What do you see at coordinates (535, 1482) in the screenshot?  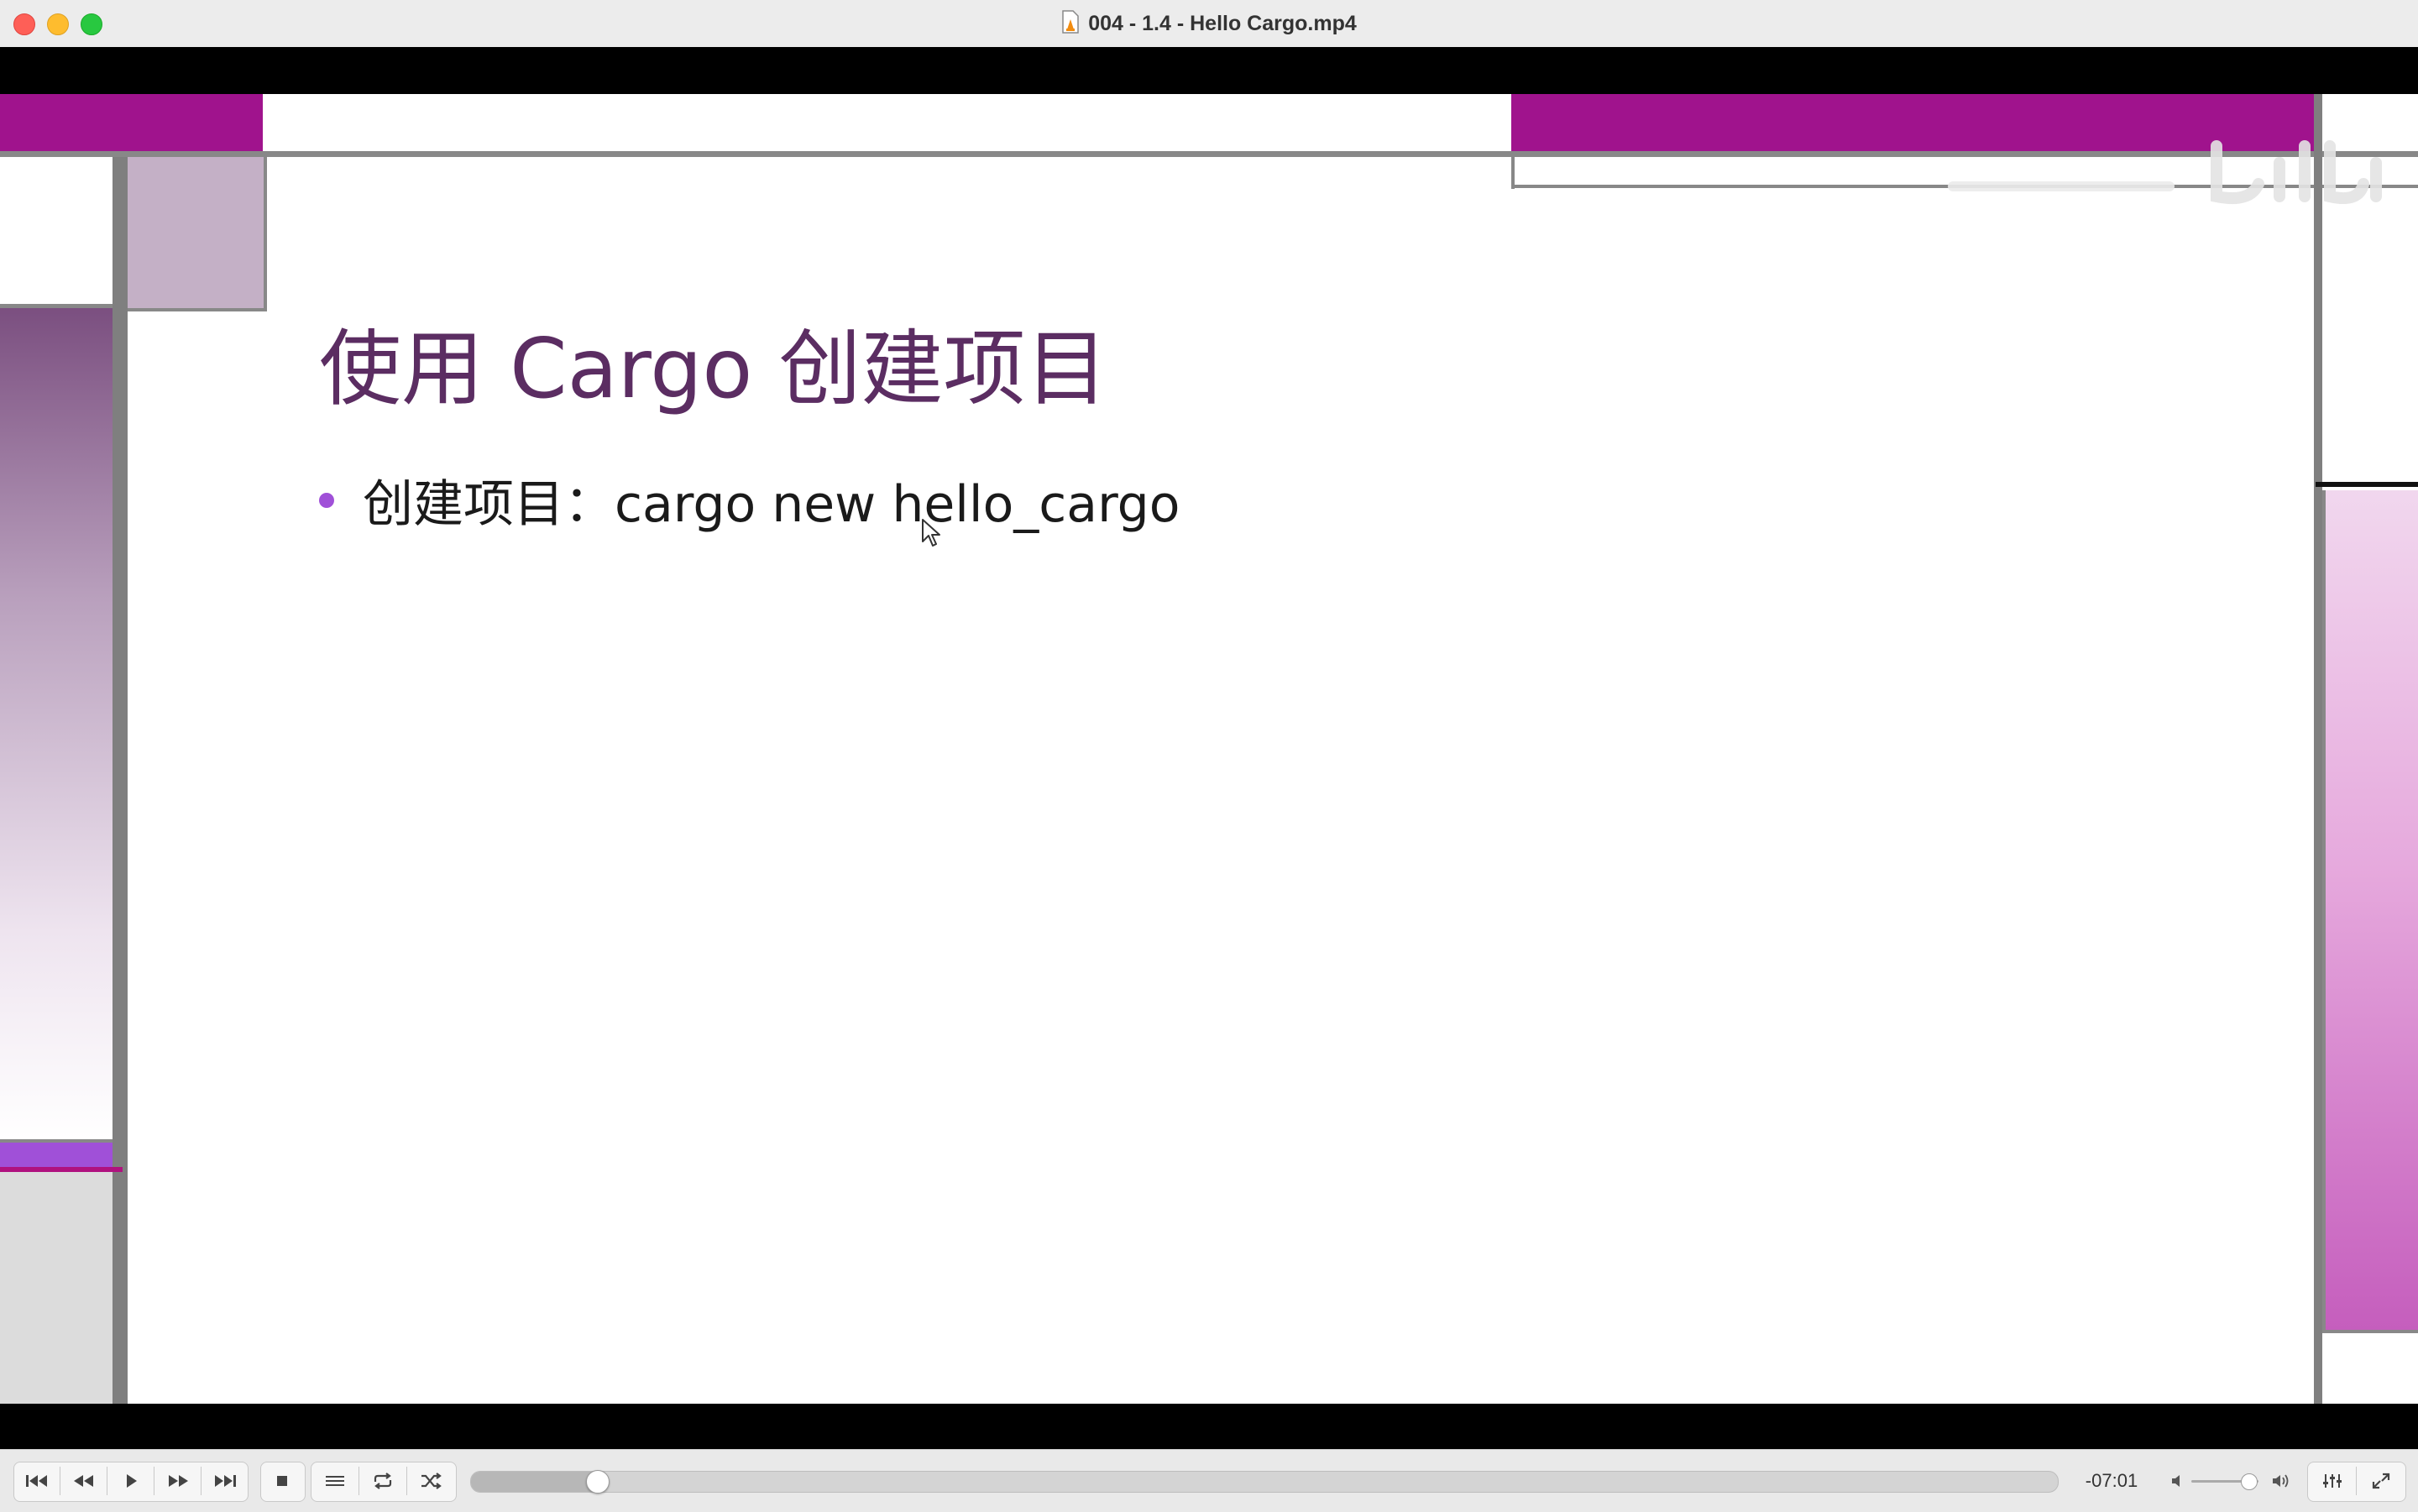 I see `progress-fill` at bounding box center [535, 1482].